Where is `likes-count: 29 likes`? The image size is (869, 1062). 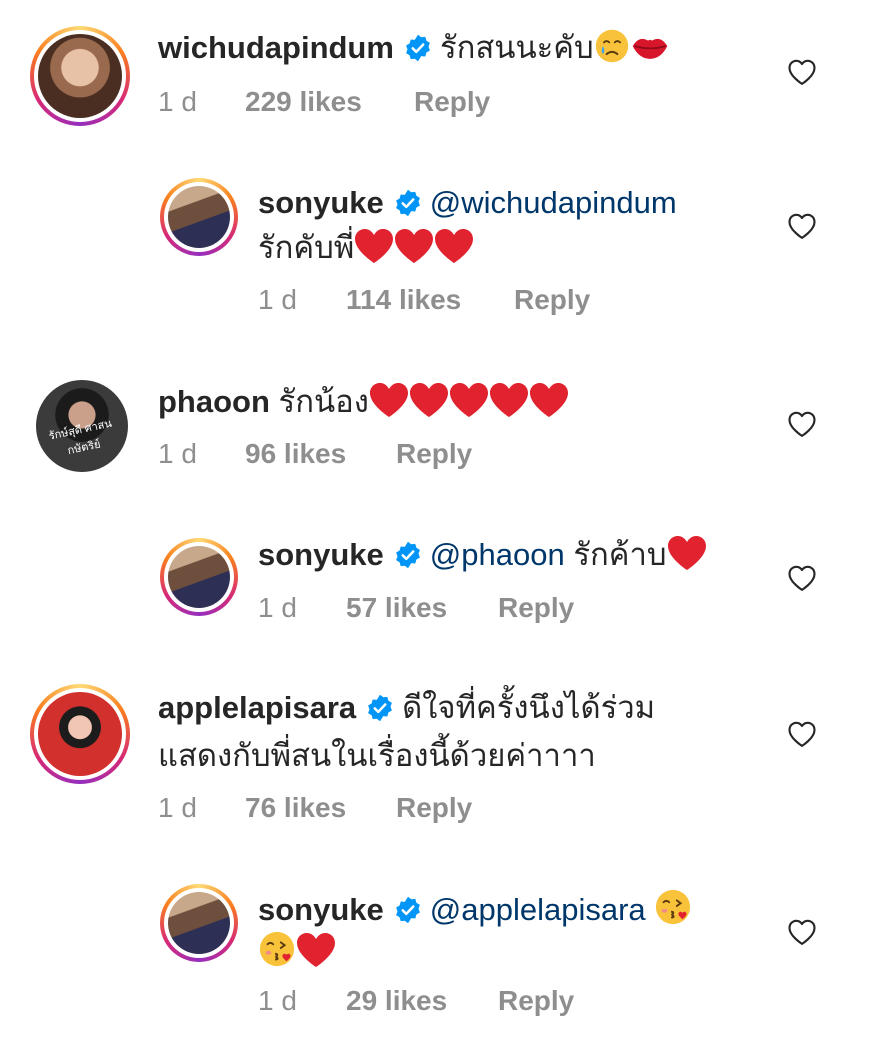 likes-count: 29 likes is located at coordinates (396, 1001).